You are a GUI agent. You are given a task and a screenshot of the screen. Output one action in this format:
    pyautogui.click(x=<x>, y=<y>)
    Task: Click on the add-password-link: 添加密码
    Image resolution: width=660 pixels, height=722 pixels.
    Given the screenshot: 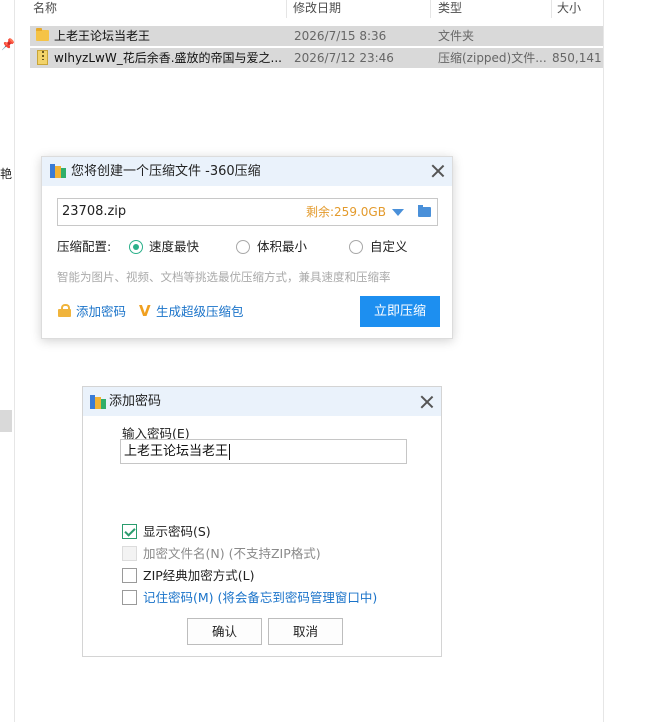 What is the action you would take?
    pyautogui.click(x=101, y=312)
    